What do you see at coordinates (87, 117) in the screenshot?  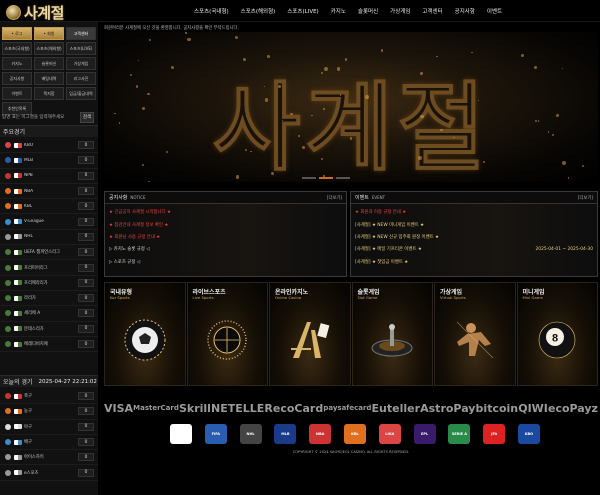 I see `sidebar-search-button: 검색` at bounding box center [87, 117].